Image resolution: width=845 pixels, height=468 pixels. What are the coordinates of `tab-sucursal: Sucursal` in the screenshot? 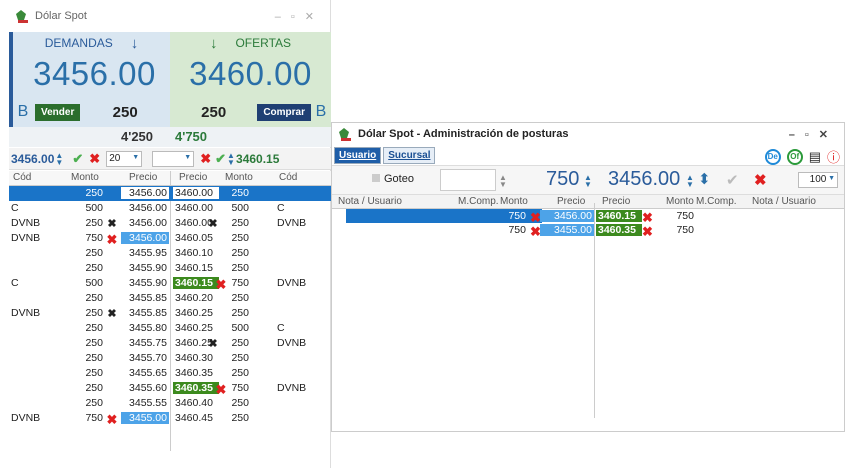 It's located at (409, 155).